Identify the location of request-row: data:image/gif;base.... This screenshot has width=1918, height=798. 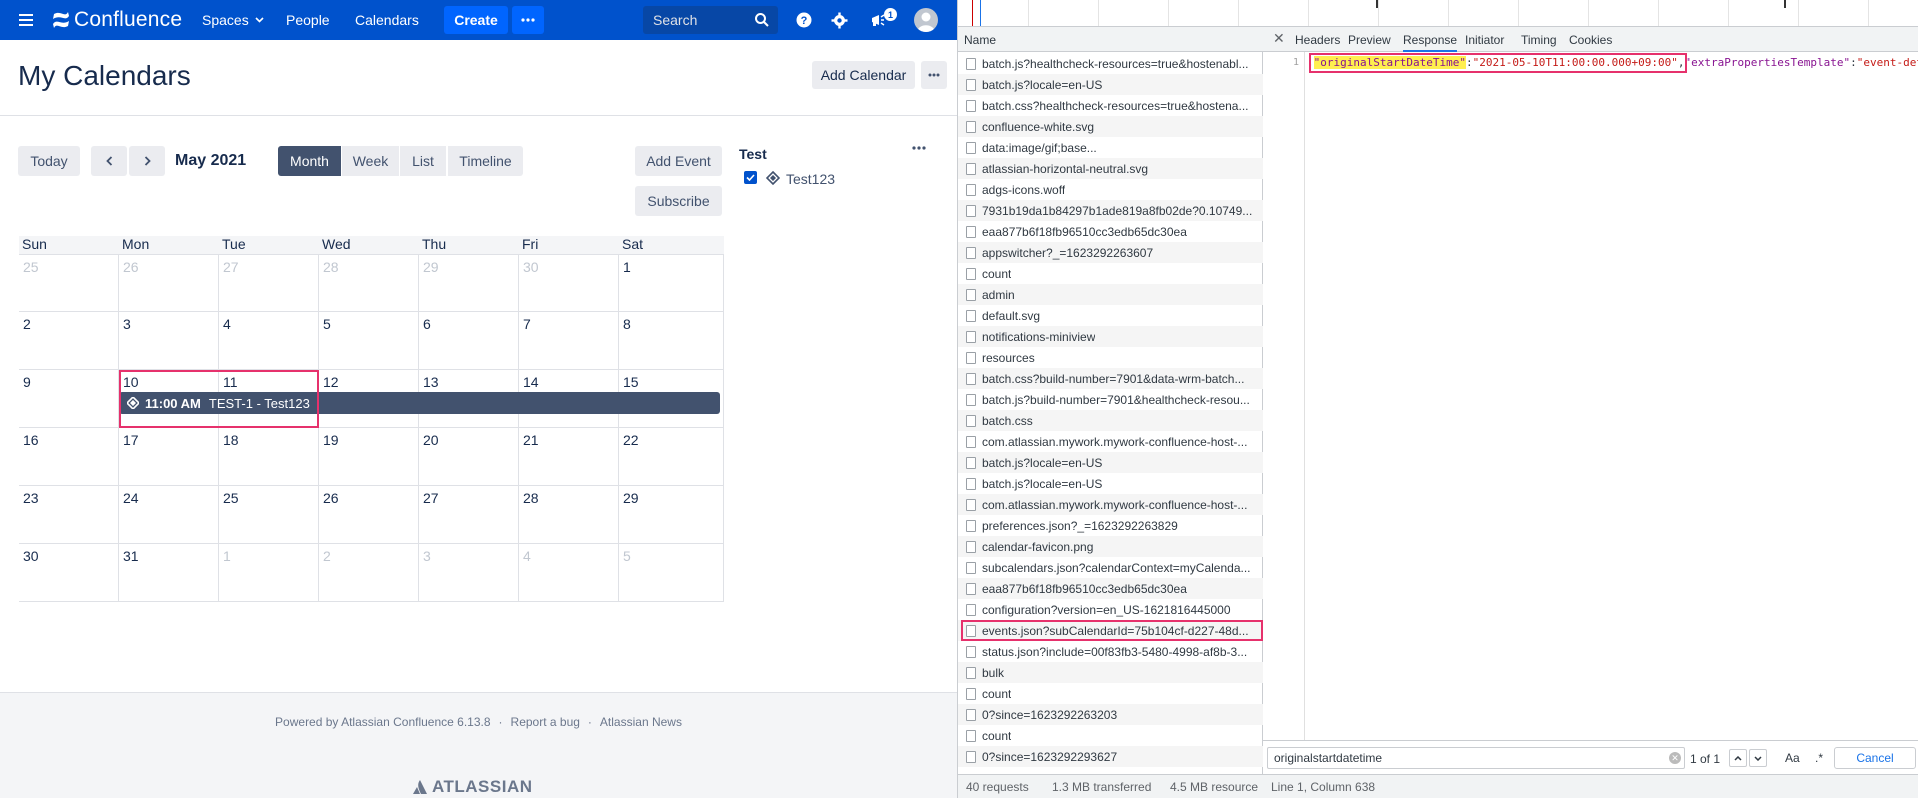
(1110, 147).